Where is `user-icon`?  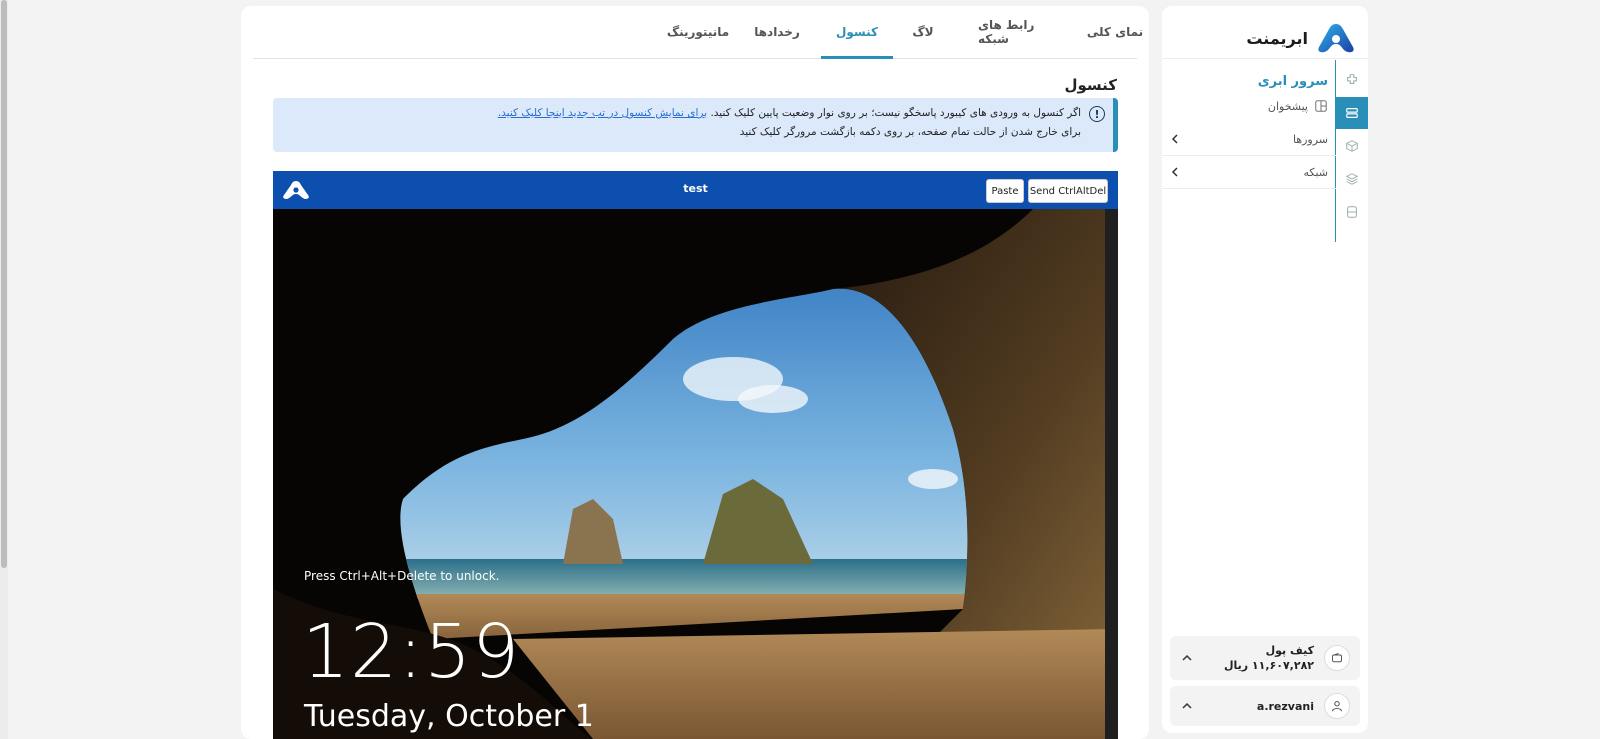 user-icon is located at coordinates (1337, 706).